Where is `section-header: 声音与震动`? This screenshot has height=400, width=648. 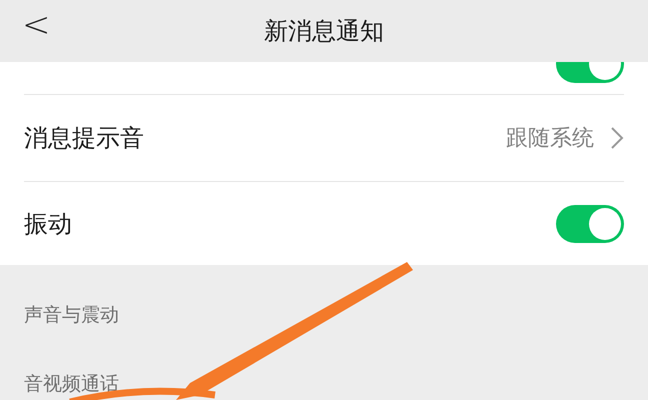 section-header: 声音与震动 is located at coordinates (71, 315).